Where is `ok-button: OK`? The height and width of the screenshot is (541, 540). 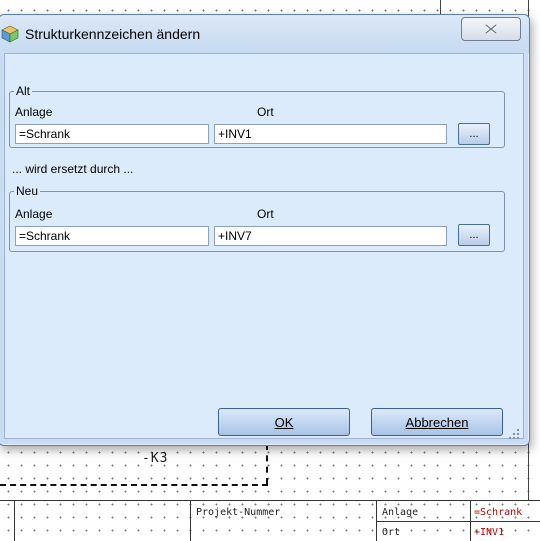 ok-button: OK is located at coordinates (284, 422).